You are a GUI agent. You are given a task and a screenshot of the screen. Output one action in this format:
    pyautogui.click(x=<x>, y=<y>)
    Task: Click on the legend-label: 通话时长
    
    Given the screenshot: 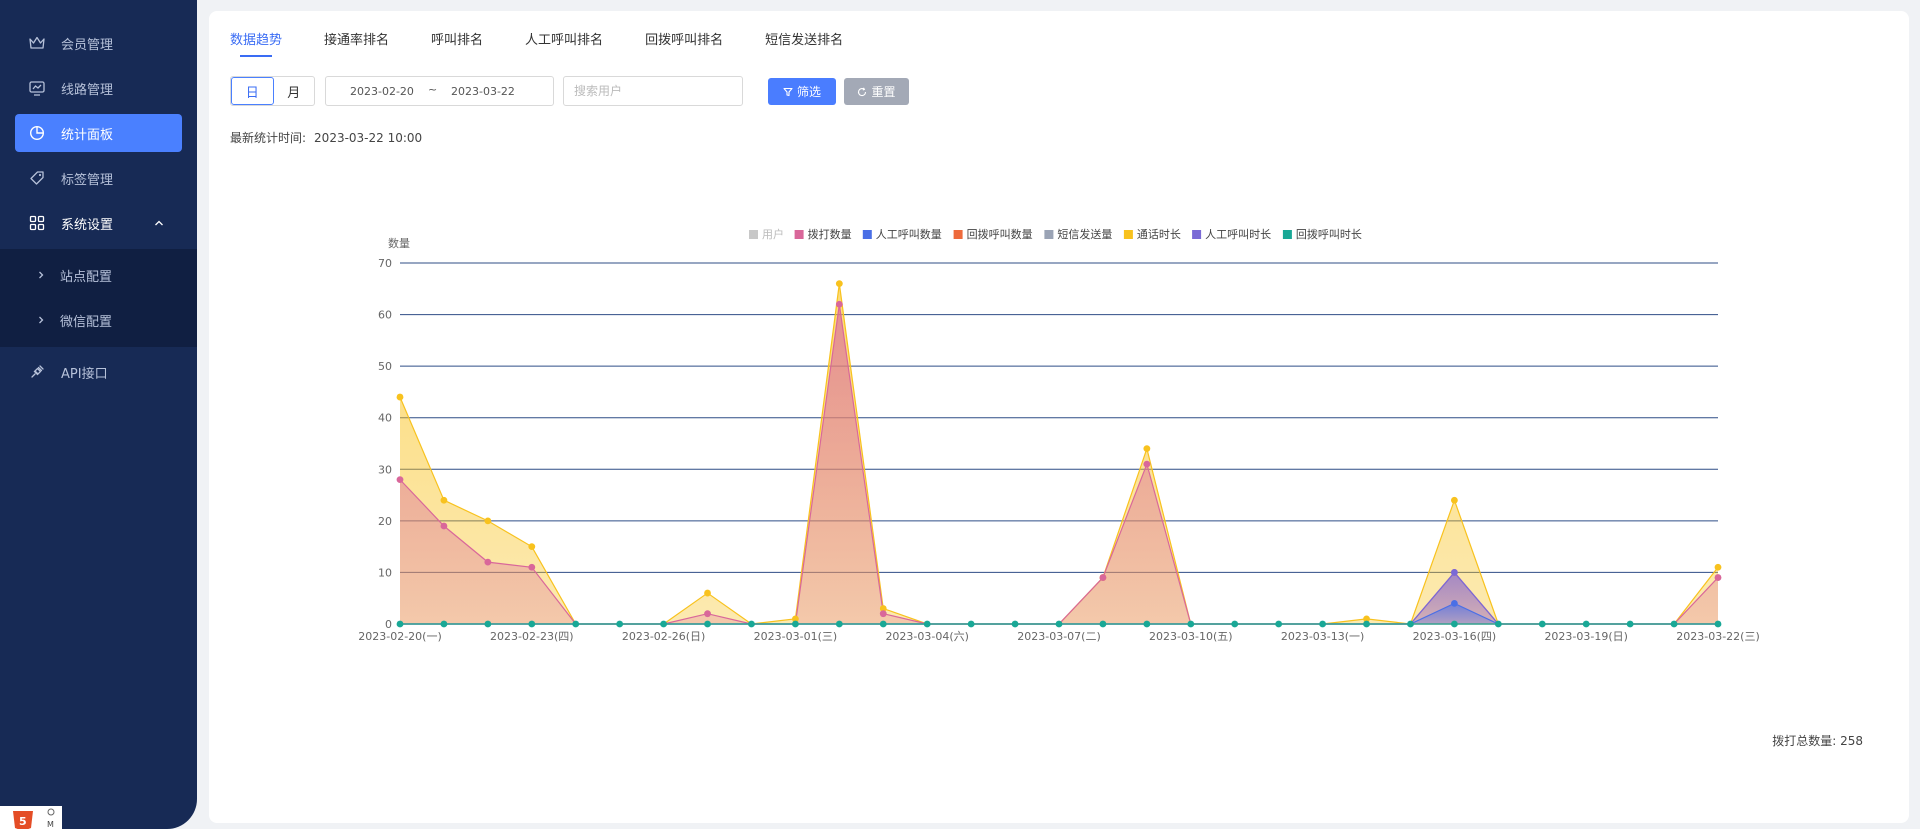 What is the action you would take?
    pyautogui.click(x=1159, y=234)
    